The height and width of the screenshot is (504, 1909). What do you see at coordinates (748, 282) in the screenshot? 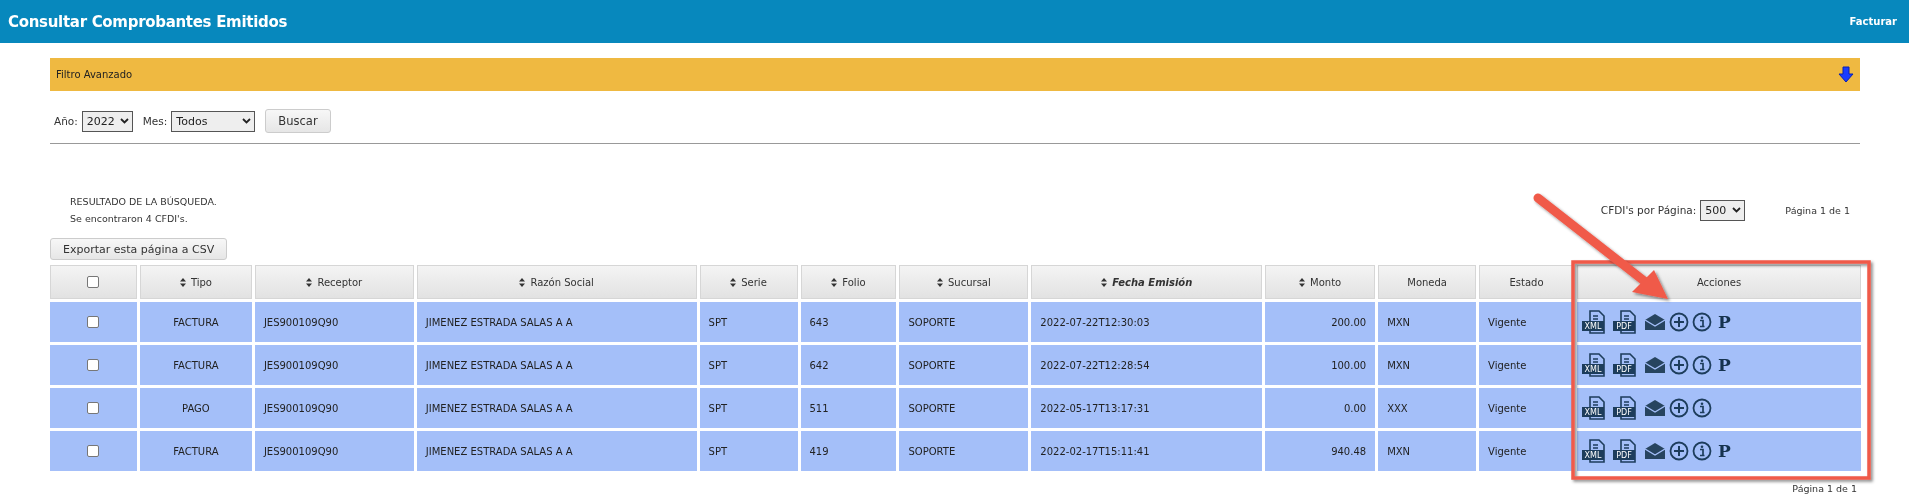
I see `column-header: Serie` at bounding box center [748, 282].